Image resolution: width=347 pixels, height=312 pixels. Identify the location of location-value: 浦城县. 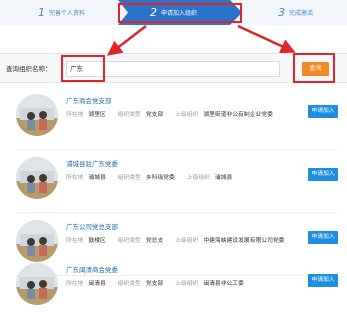
(97, 178).